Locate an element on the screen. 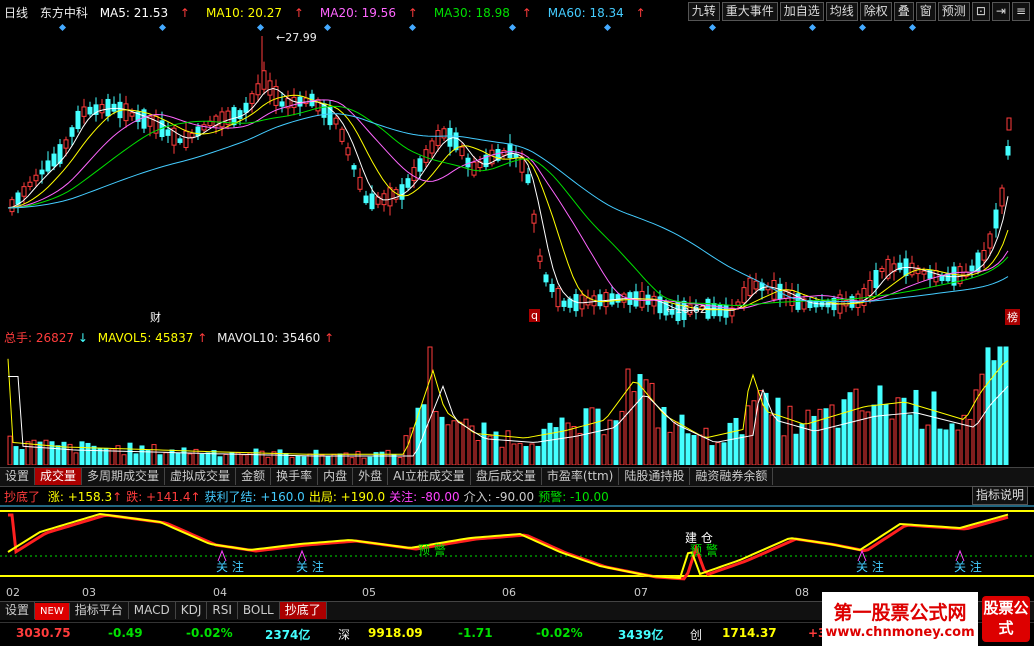  indicator-tab: KDJ is located at coordinates (192, 610).